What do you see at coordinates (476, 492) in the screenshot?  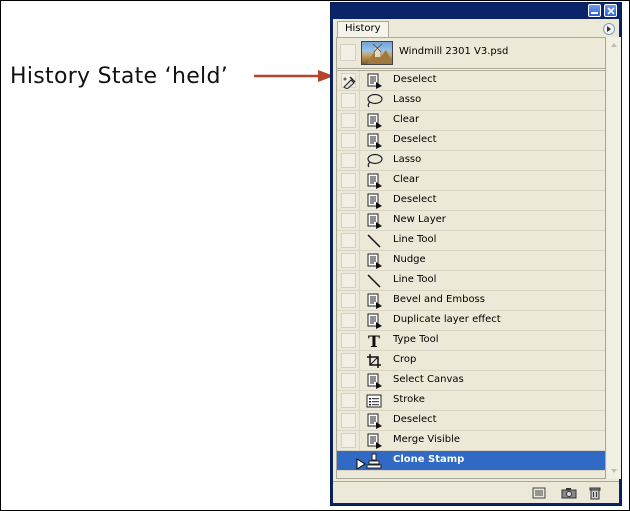 I see `panel-footer` at bounding box center [476, 492].